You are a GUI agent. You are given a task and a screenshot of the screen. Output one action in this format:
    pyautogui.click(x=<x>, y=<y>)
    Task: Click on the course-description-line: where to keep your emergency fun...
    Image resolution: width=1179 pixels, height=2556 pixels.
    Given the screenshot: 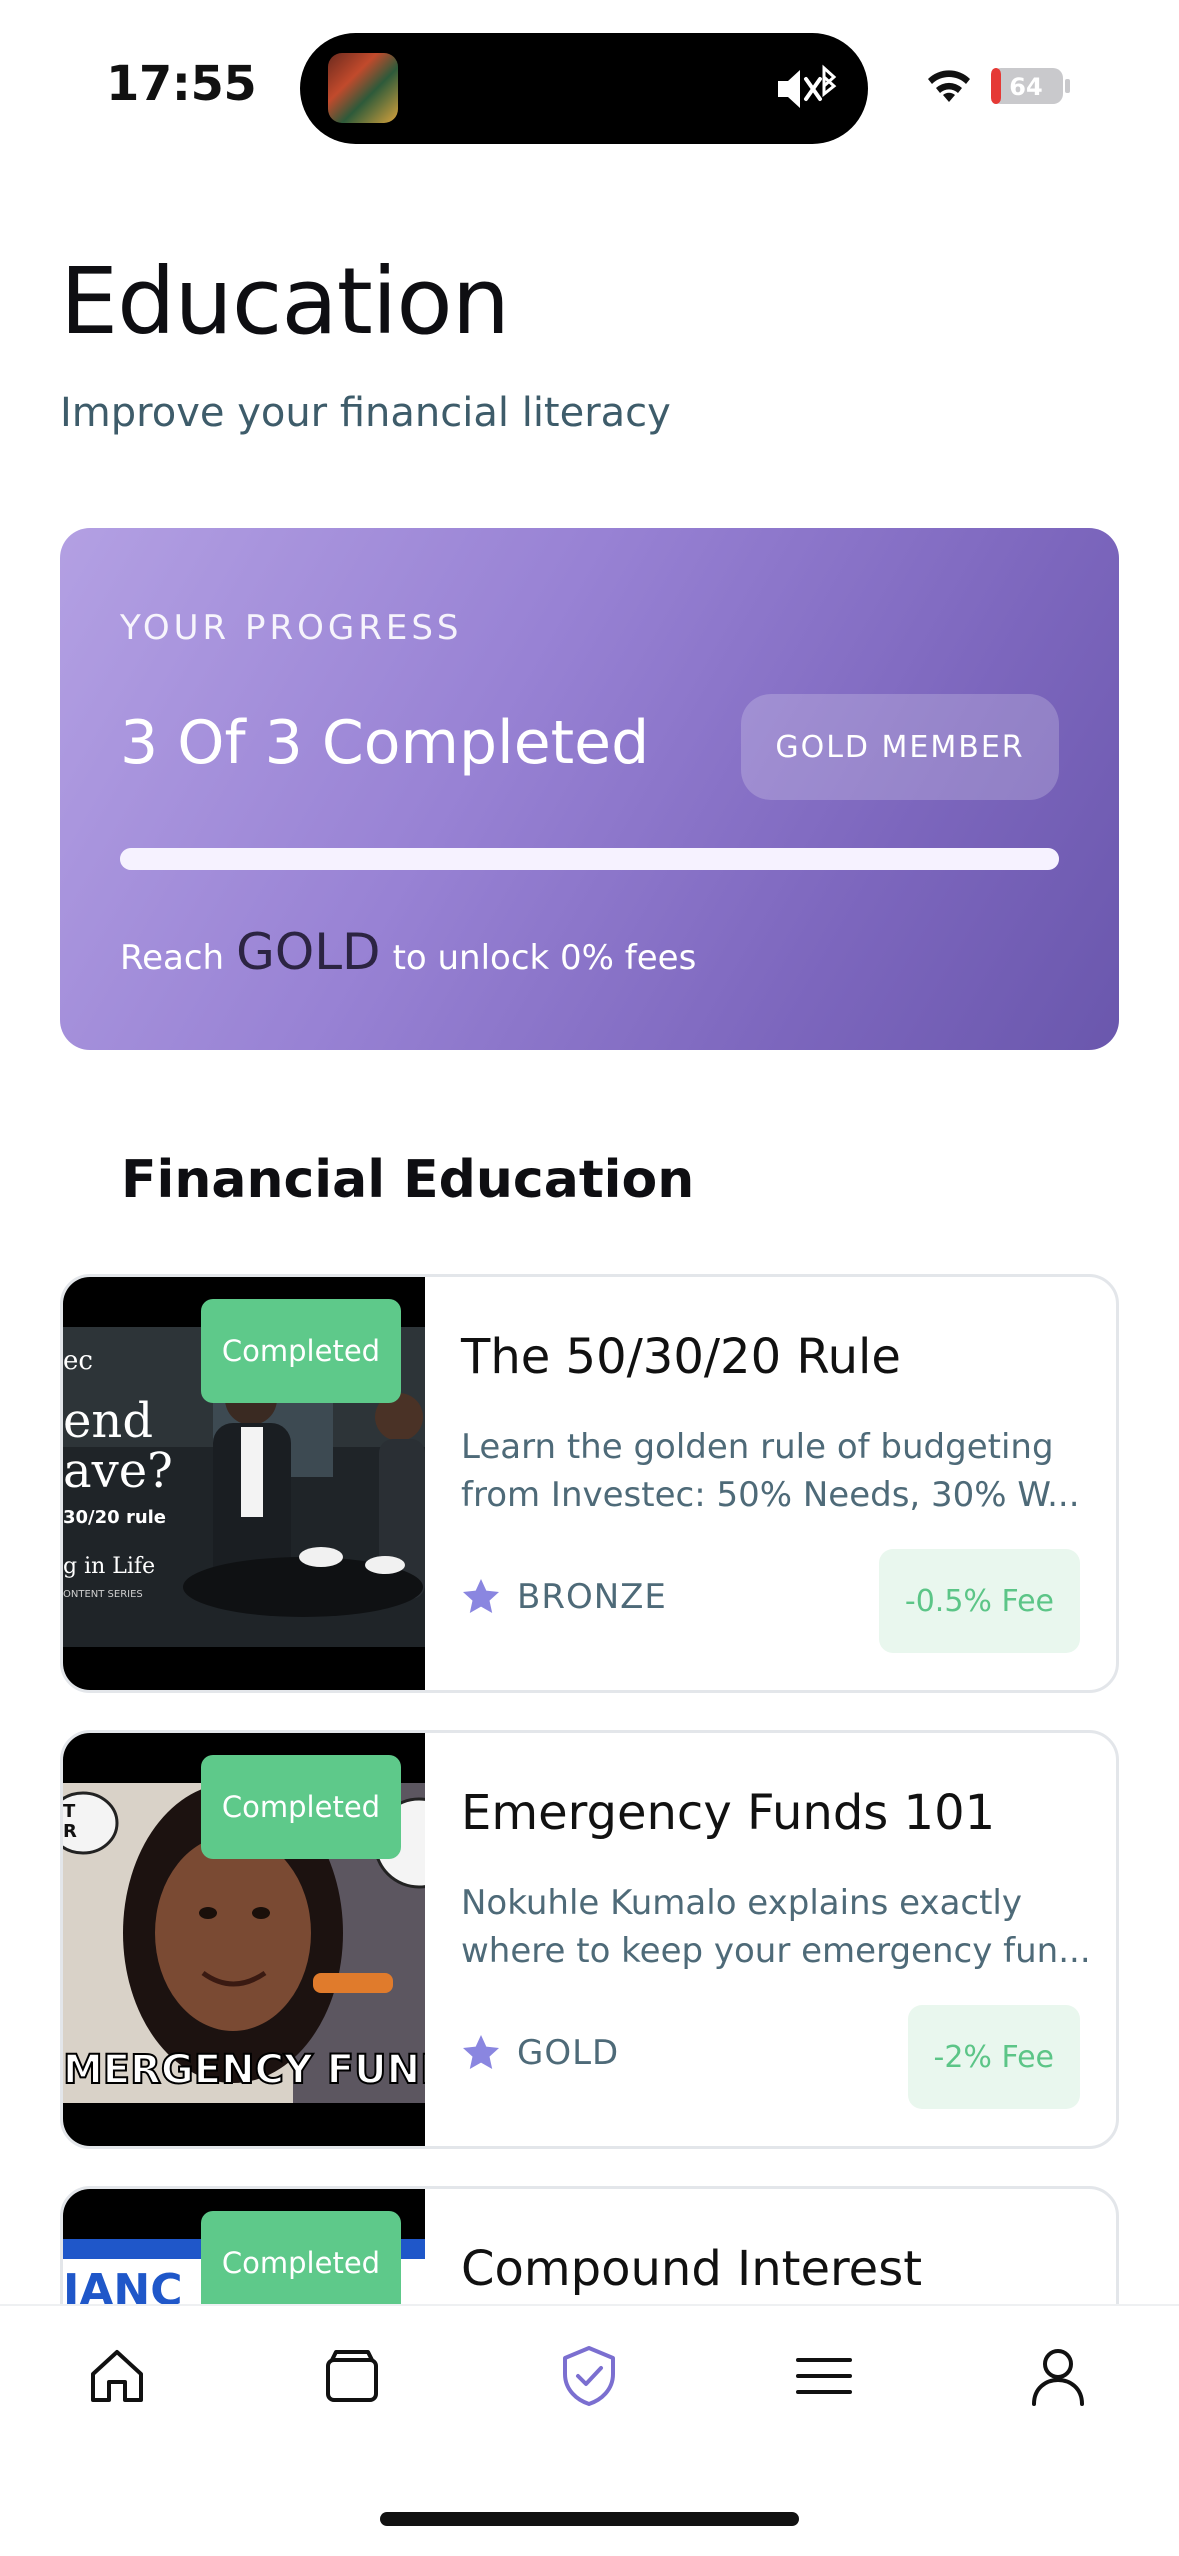 What is the action you would take?
    pyautogui.click(x=776, y=1951)
    